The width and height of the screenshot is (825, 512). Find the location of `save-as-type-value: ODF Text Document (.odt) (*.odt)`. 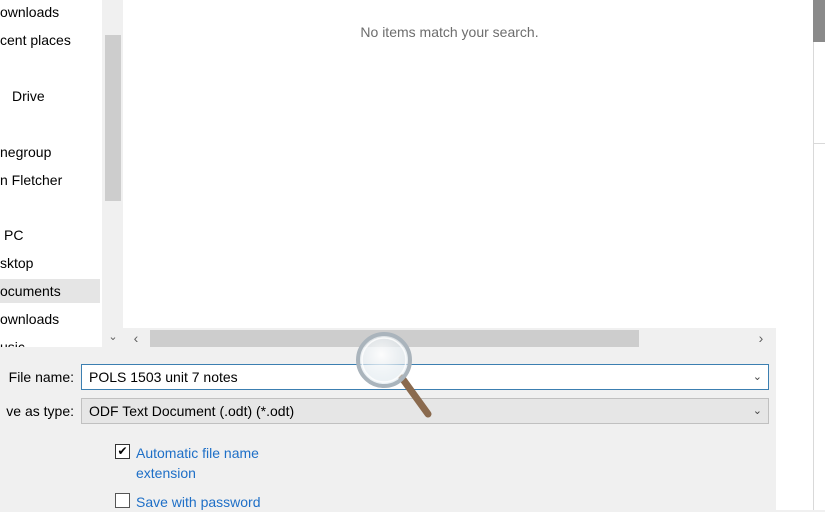

save-as-type-value: ODF Text Document (.odt) (*.odt) is located at coordinates (192, 411).